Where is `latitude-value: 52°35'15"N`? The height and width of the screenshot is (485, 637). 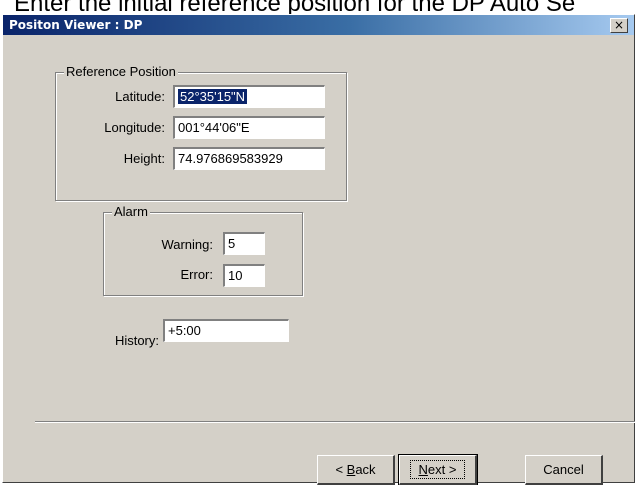 latitude-value: 52°35'15"N is located at coordinates (213, 96).